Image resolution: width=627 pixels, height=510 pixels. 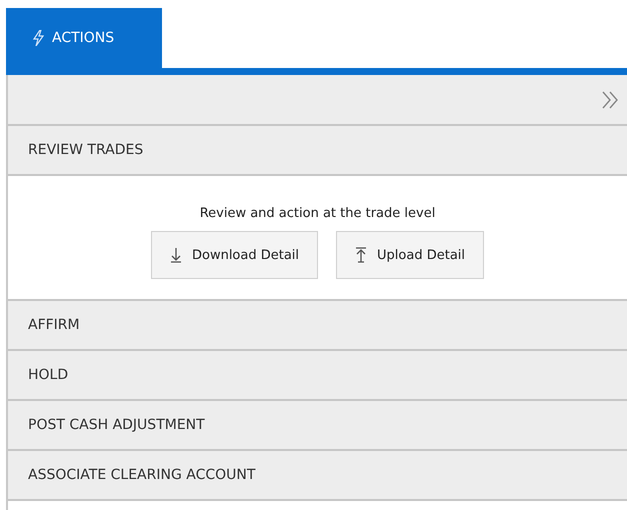 I want to click on actions-tab: ACTIONS, so click(x=84, y=38).